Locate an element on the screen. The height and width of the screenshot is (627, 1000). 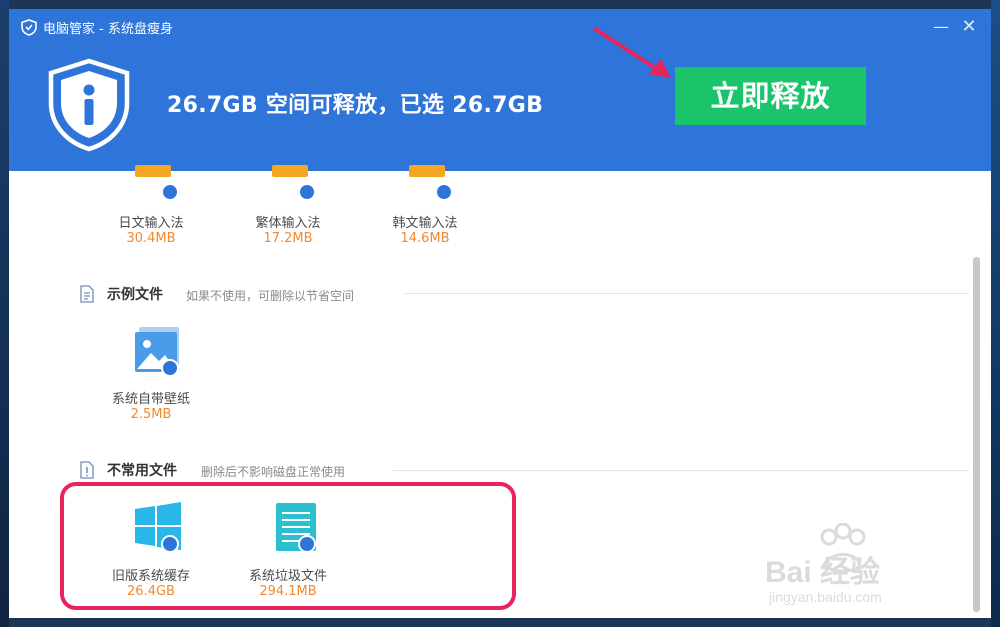
tile-name: 韩文输入法 is located at coordinates (425, 223).